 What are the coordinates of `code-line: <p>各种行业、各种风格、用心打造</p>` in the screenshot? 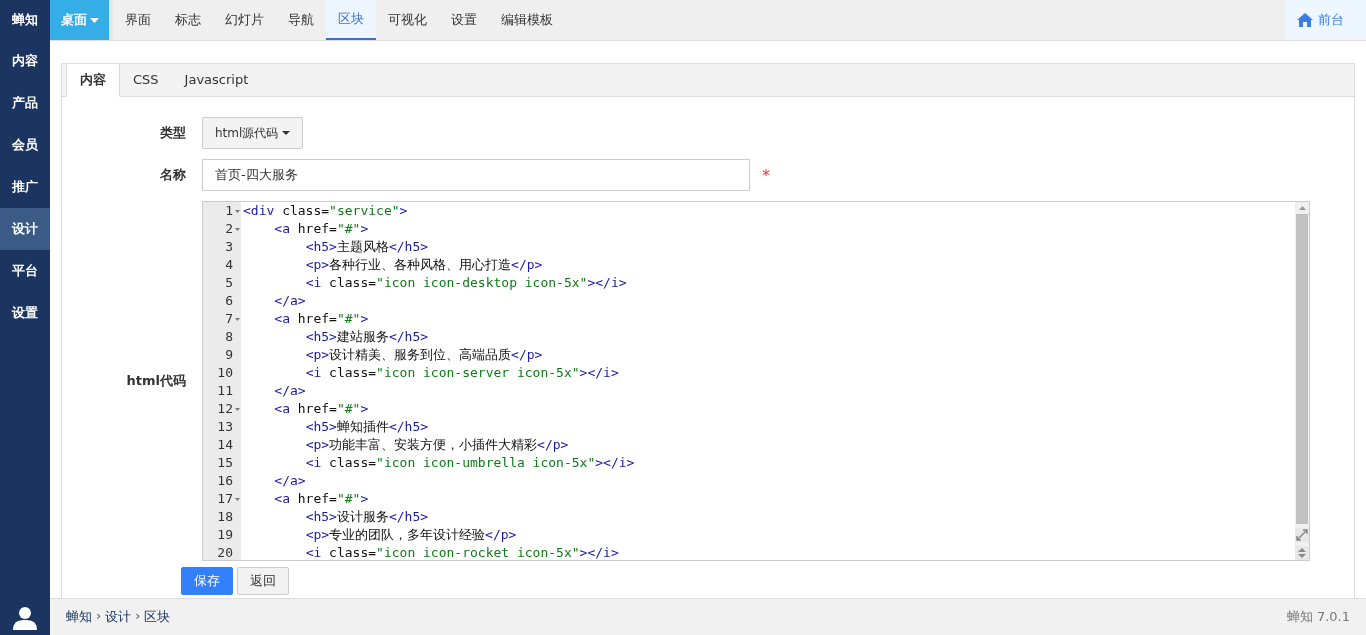 It's located at (423, 265).